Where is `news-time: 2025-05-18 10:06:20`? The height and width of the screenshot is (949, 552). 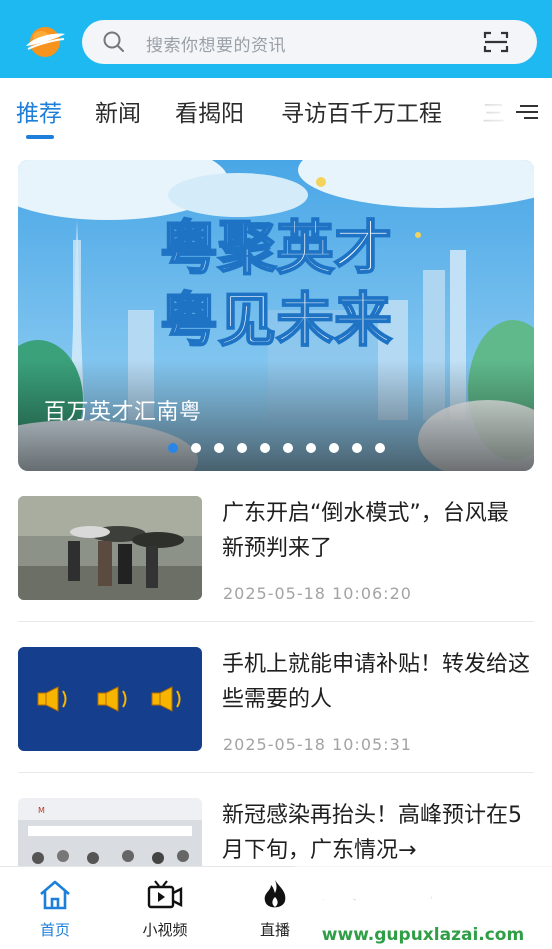 news-time: 2025-05-18 10:06:20 is located at coordinates (317, 593).